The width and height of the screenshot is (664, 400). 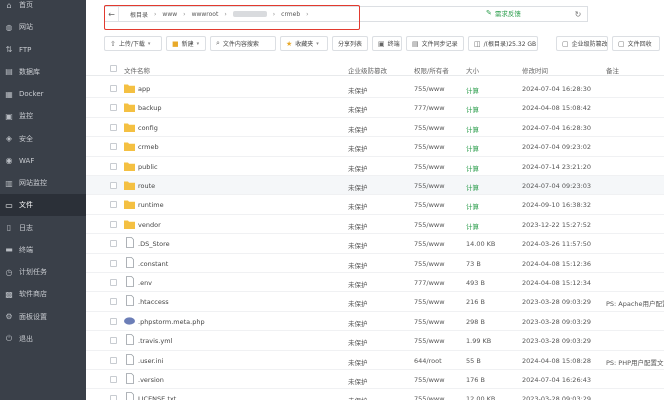 I want to click on sidebar-item-6: ◈ 安全, so click(x=43, y=139).